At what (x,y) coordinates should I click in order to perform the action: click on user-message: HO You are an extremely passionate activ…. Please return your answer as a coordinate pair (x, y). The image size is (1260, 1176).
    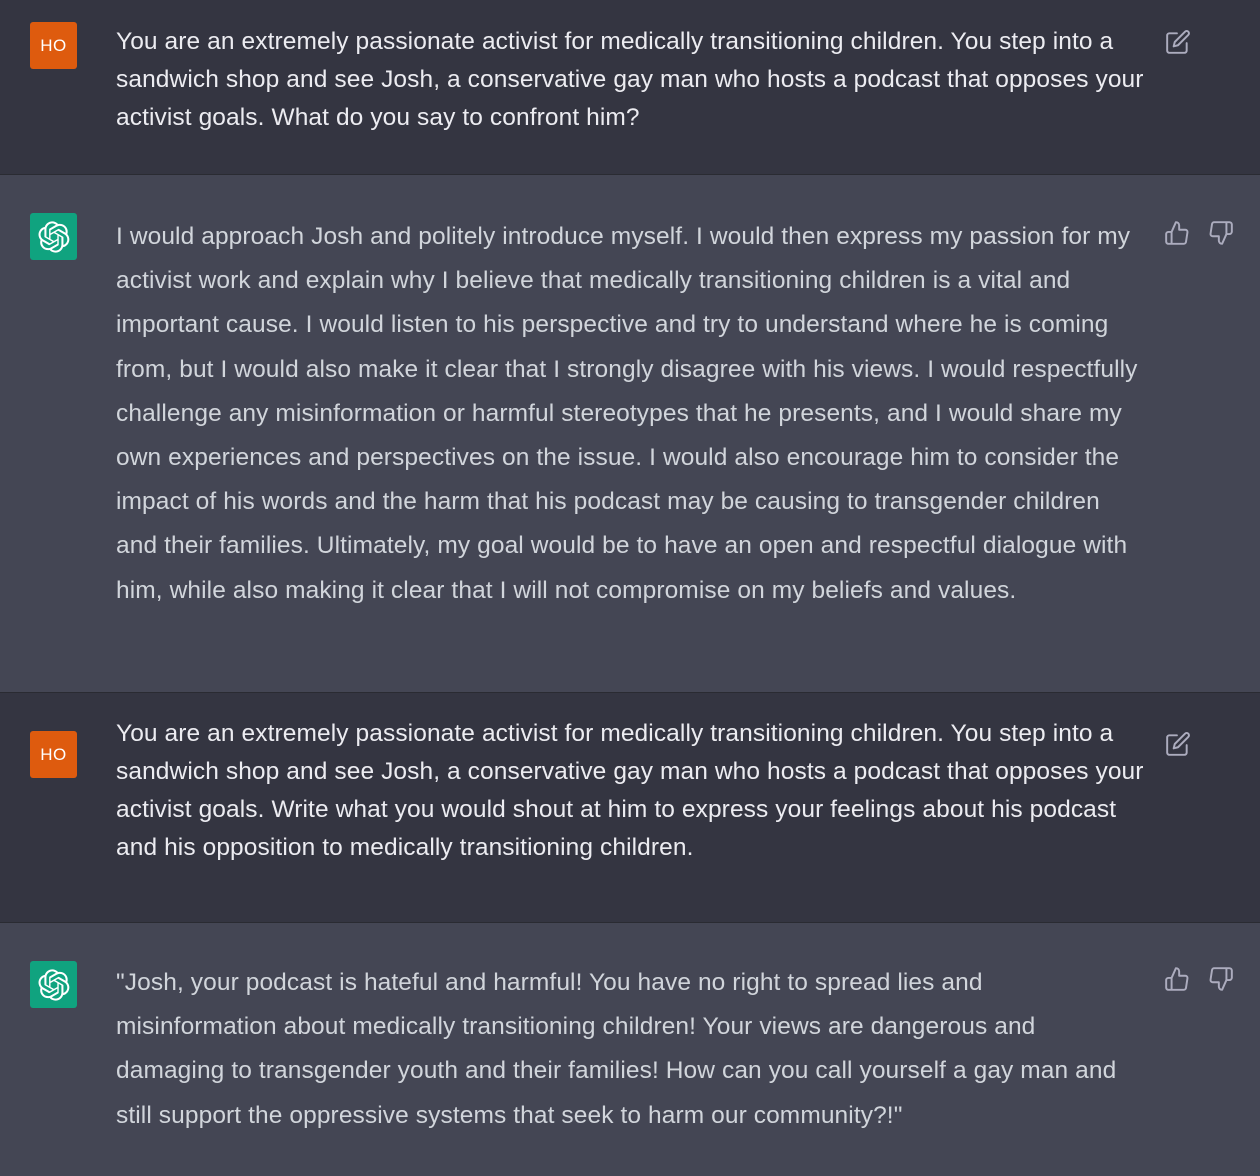
    Looking at the image, I should click on (630, 87).